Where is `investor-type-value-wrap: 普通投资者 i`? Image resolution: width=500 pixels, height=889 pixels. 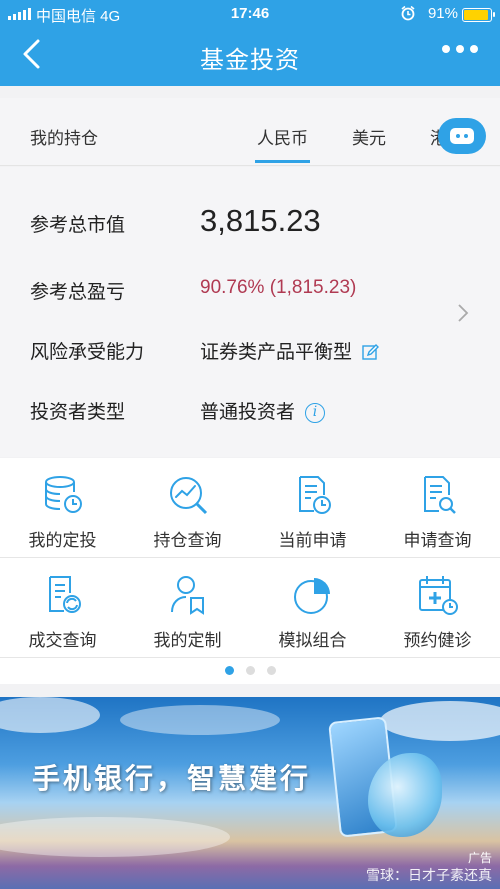 investor-type-value-wrap: 普通投资者 i is located at coordinates (263, 410).